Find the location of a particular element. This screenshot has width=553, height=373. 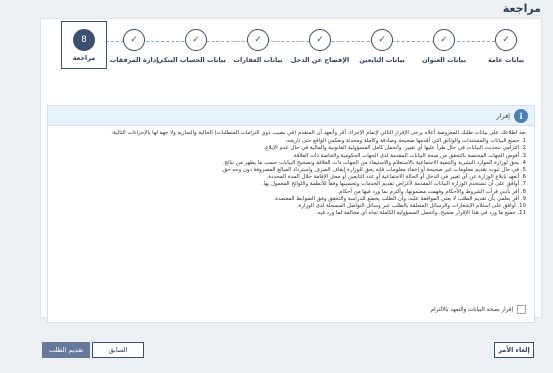

agree-checkbox-row: إقرار بصحة البيانات والتعهد بالالتزام is located at coordinates (478, 309).